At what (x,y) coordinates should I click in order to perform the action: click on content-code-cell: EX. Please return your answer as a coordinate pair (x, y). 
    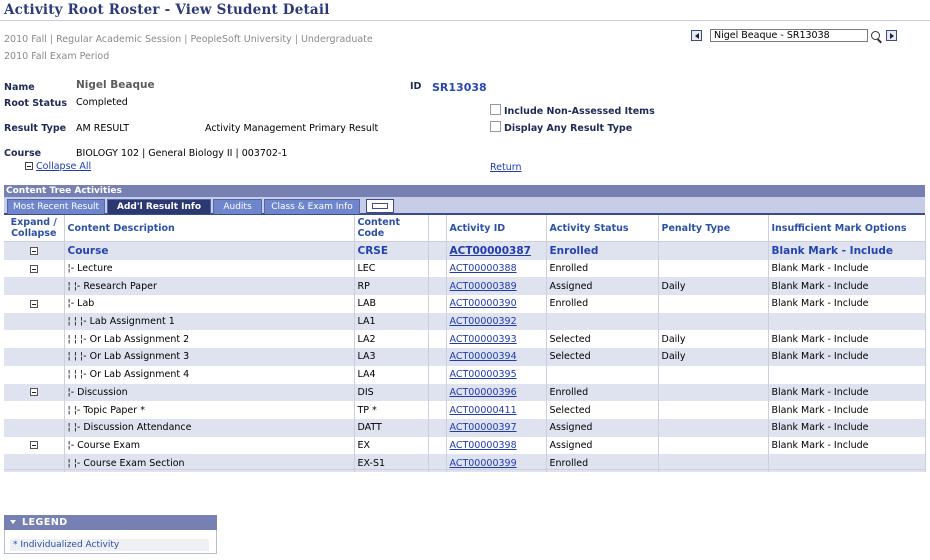
    Looking at the image, I should click on (391, 445).